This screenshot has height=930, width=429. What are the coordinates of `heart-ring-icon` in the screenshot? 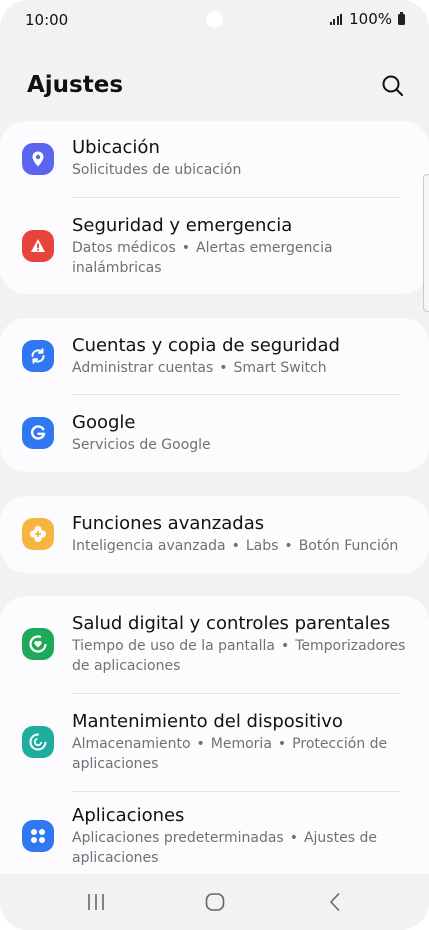 It's located at (38, 644).